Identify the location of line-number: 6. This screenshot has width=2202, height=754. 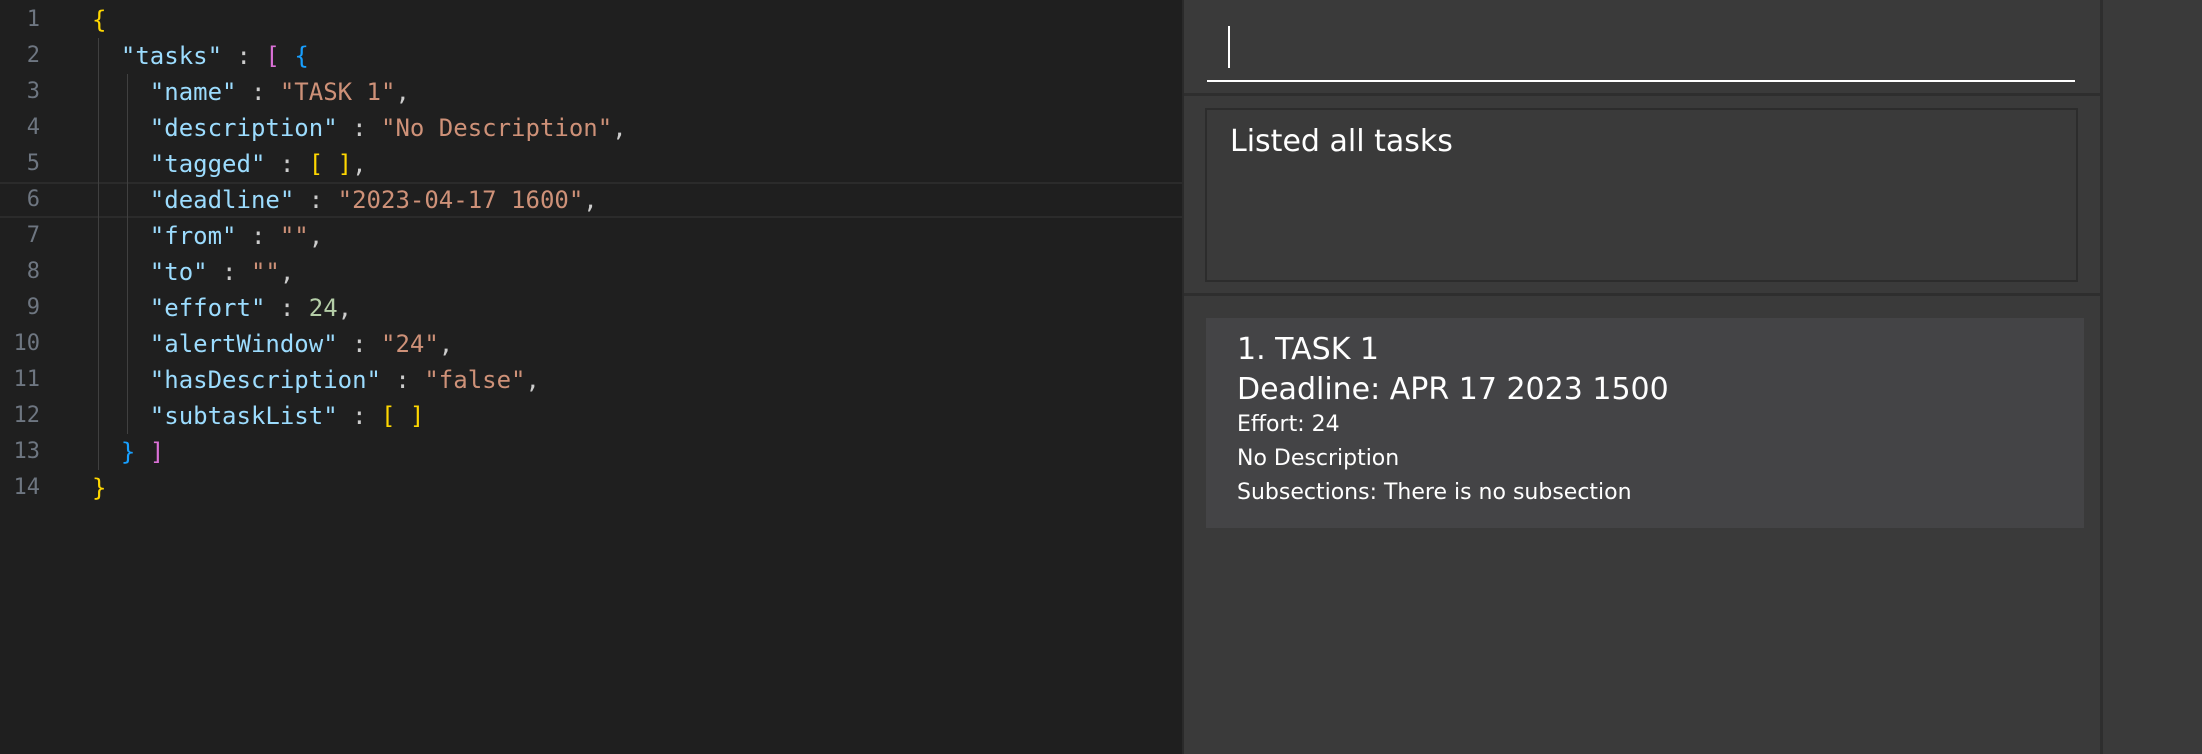
(33, 199).